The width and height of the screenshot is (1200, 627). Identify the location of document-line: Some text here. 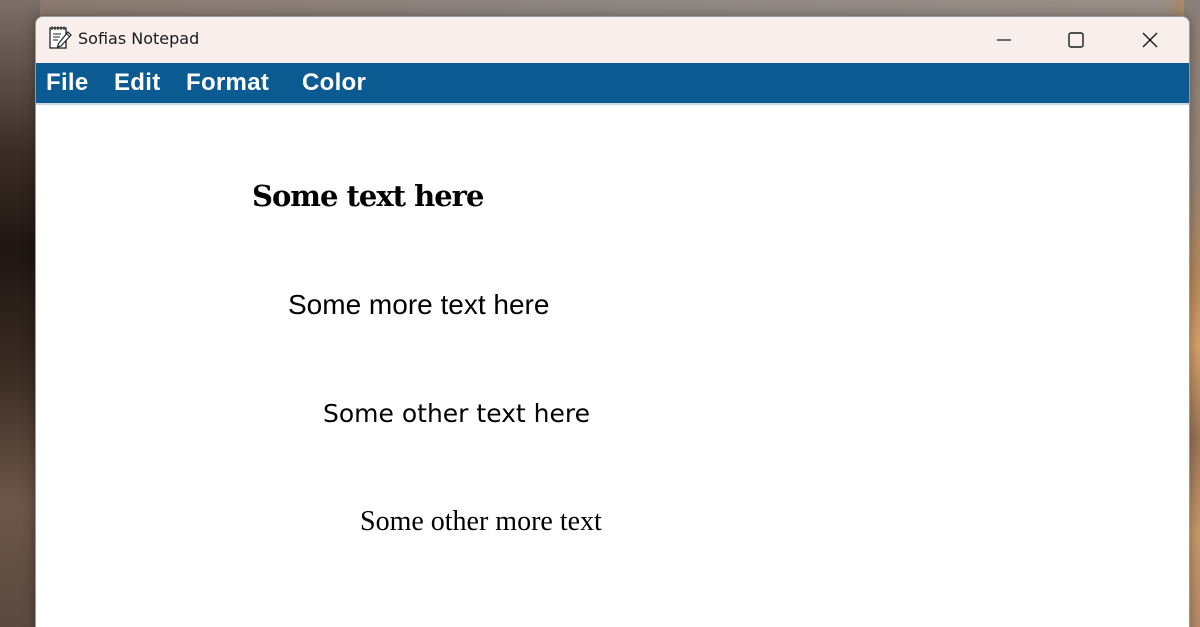
(368, 196).